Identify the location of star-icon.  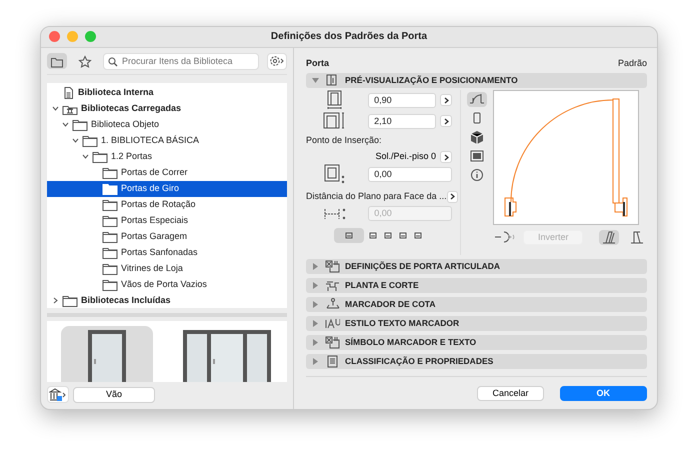
(85, 61).